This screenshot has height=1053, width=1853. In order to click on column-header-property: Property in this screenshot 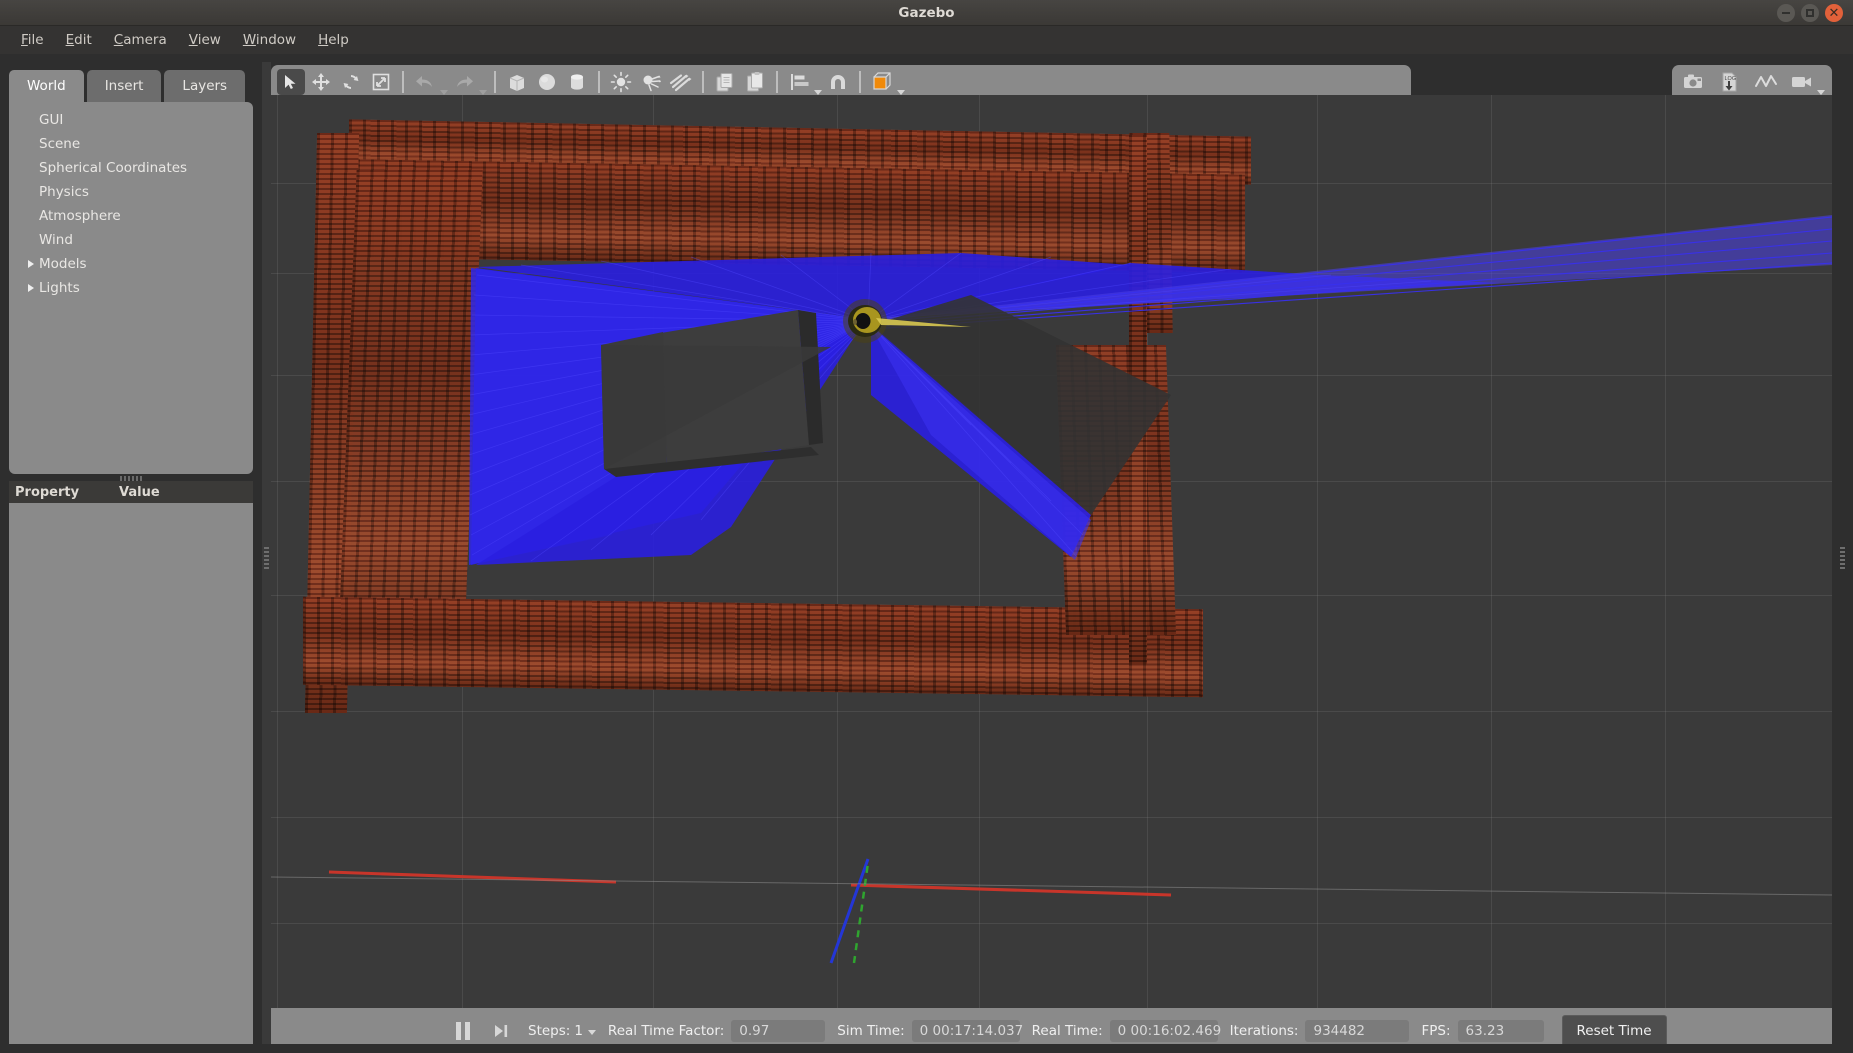, I will do `click(47, 492)`.